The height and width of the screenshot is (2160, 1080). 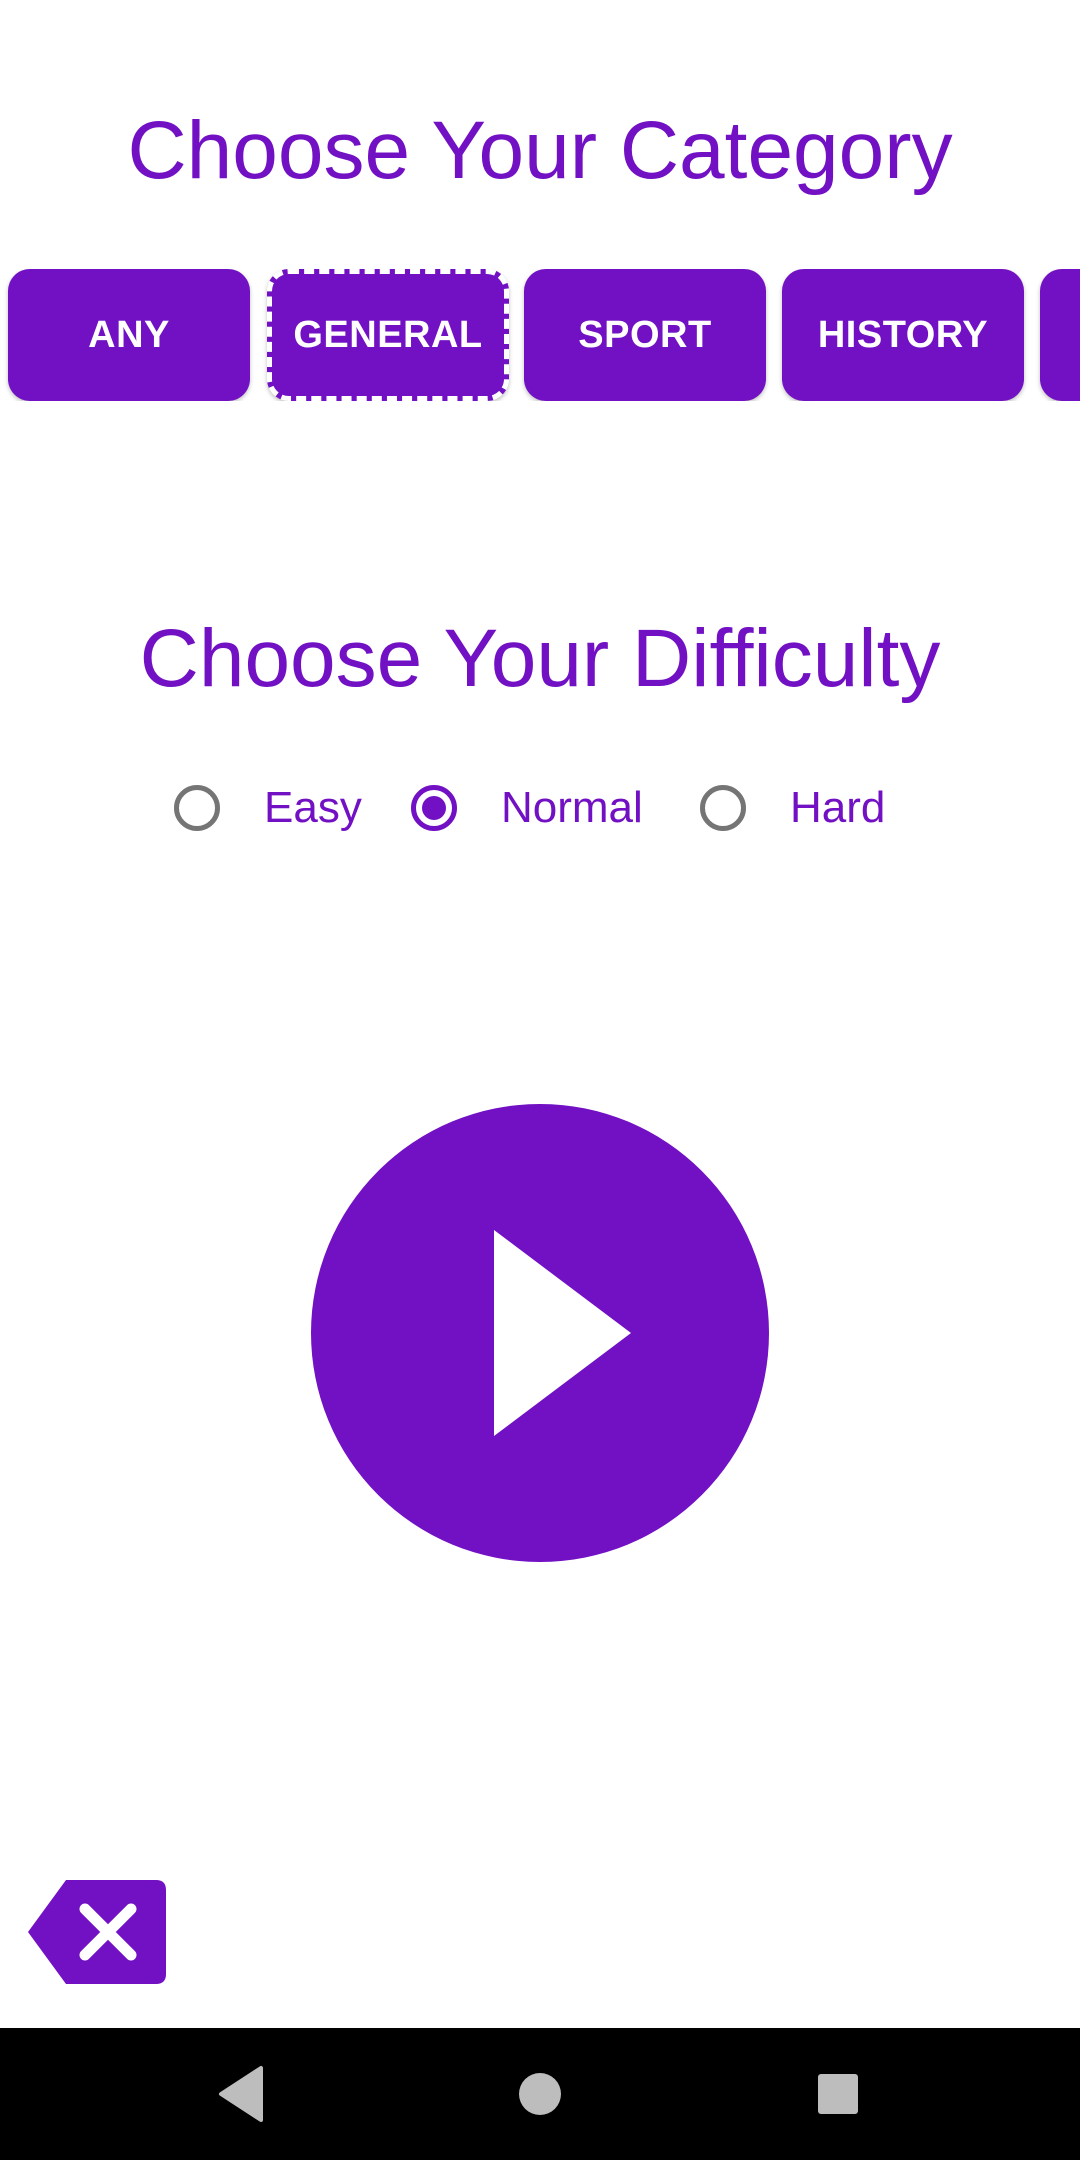 What do you see at coordinates (540, 150) in the screenshot?
I see `category-title: Choose Your Category` at bounding box center [540, 150].